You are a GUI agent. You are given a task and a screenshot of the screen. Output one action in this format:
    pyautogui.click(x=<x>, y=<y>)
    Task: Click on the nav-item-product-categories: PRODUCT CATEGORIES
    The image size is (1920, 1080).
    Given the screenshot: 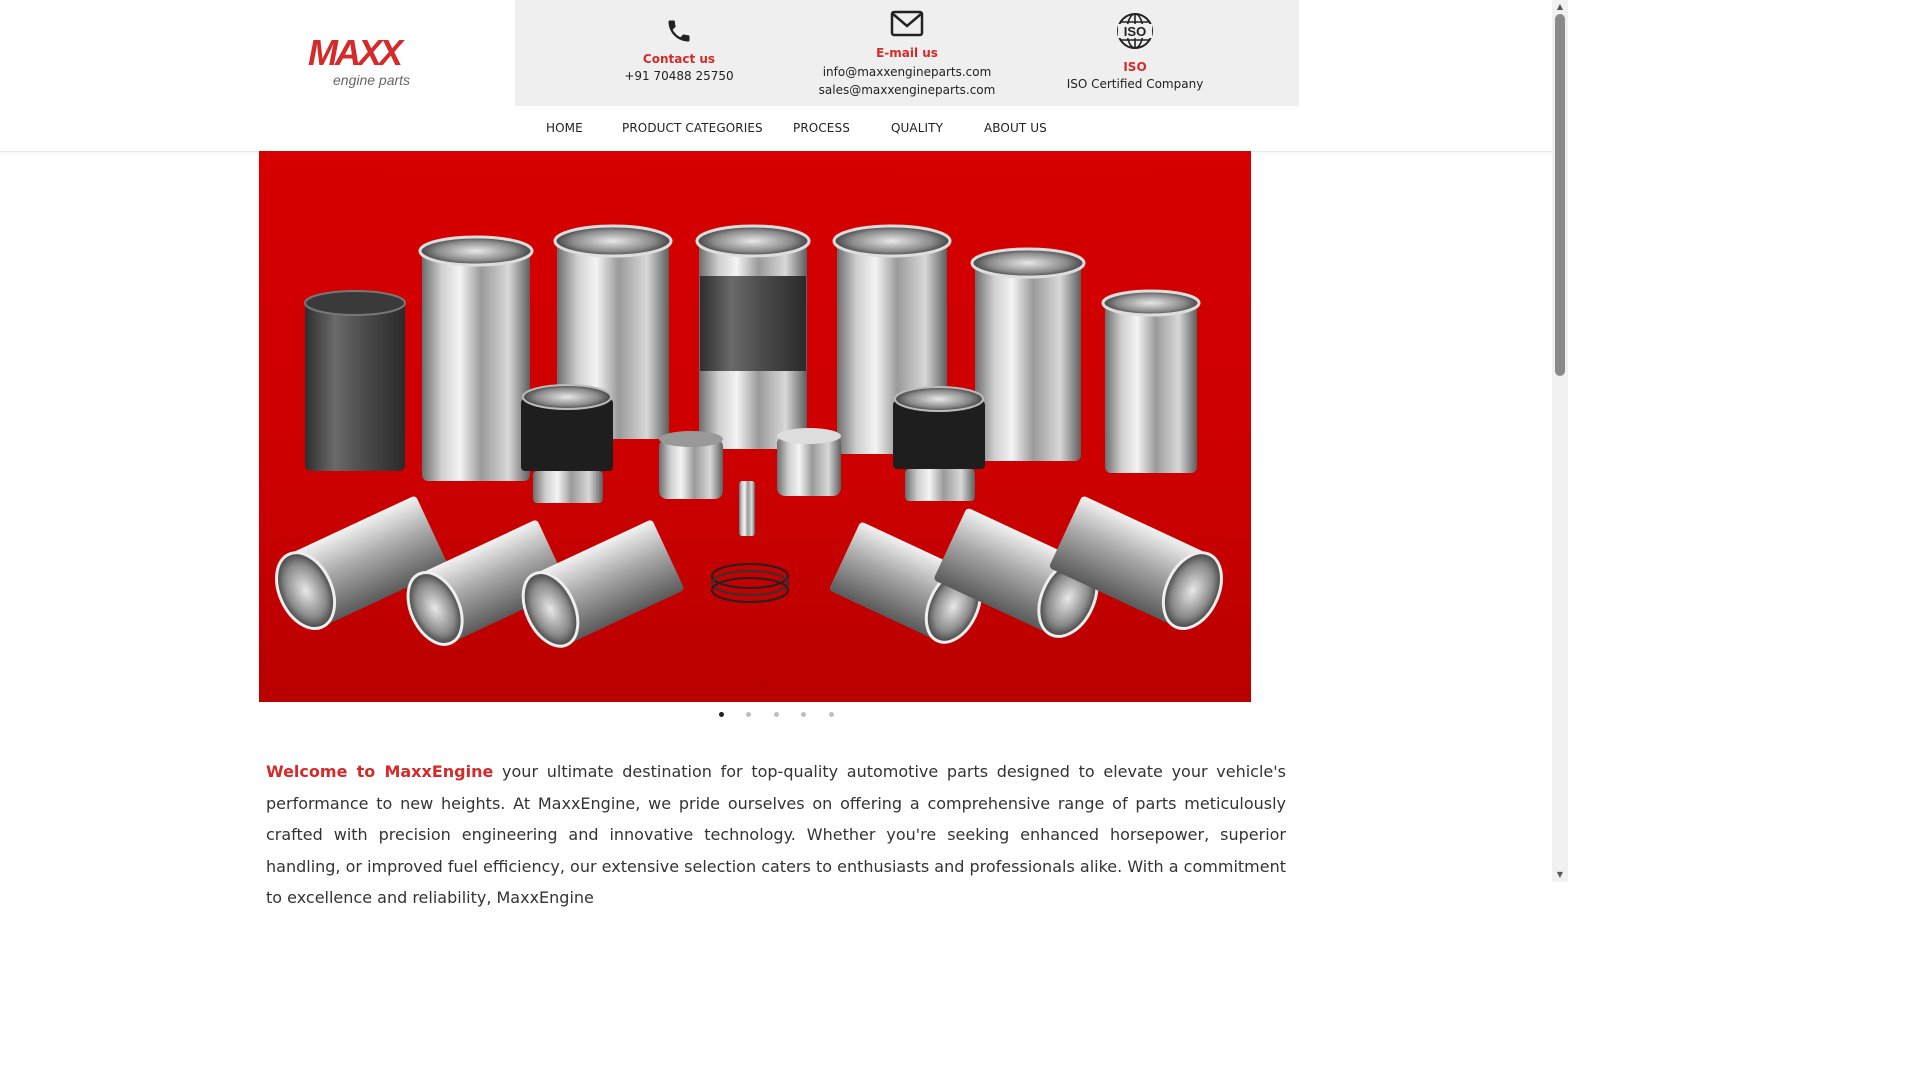 What is the action you would take?
    pyautogui.click(x=692, y=128)
    